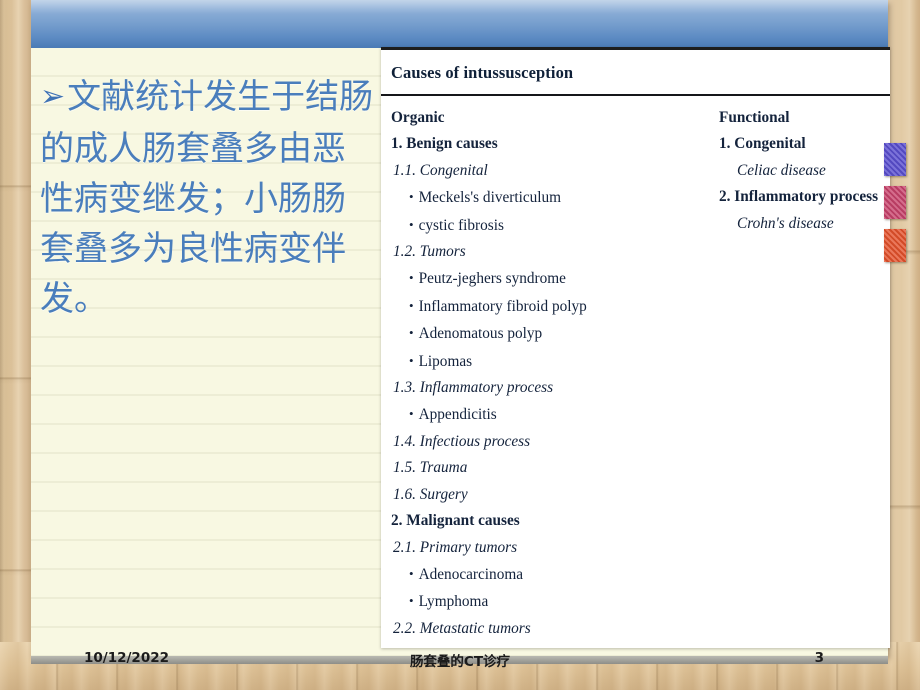 This screenshot has height=690, width=920. What do you see at coordinates (453, 415) in the screenshot?
I see `table-row: • Appendicitis` at bounding box center [453, 415].